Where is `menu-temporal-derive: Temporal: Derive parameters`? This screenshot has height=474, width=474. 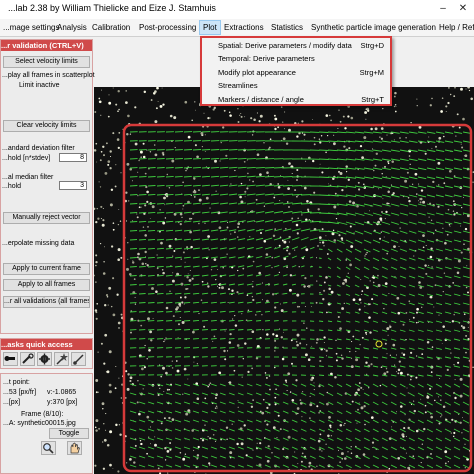 menu-temporal-derive: Temporal: Derive parameters is located at coordinates (296, 59).